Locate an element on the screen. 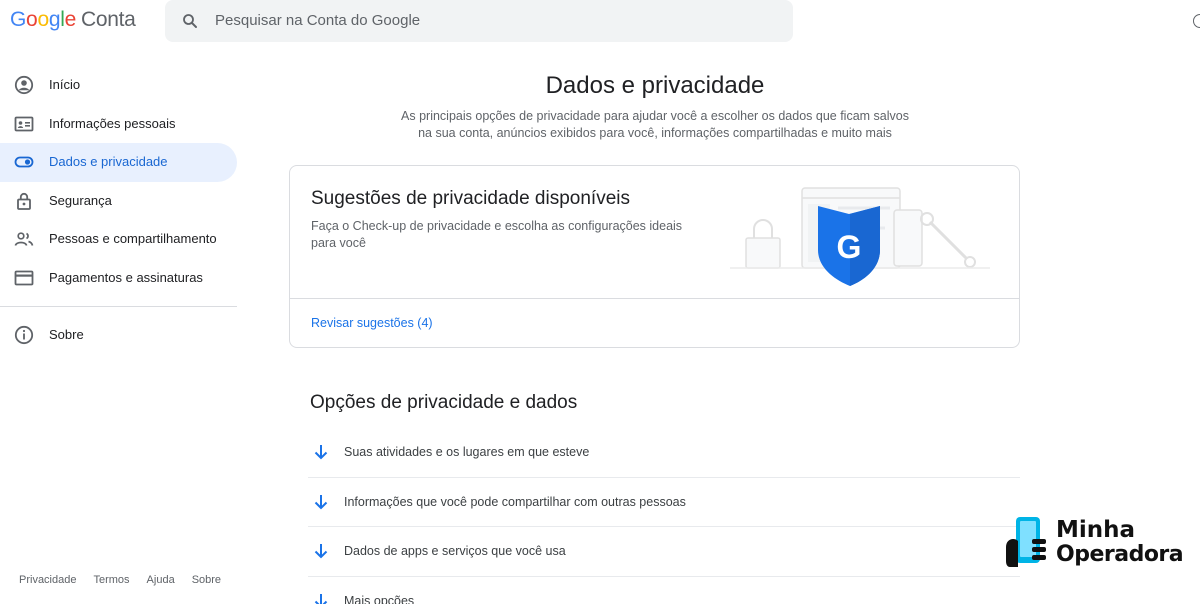  search-bar: Pesquisar na Conta do Google is located at coordinates (479, 21).